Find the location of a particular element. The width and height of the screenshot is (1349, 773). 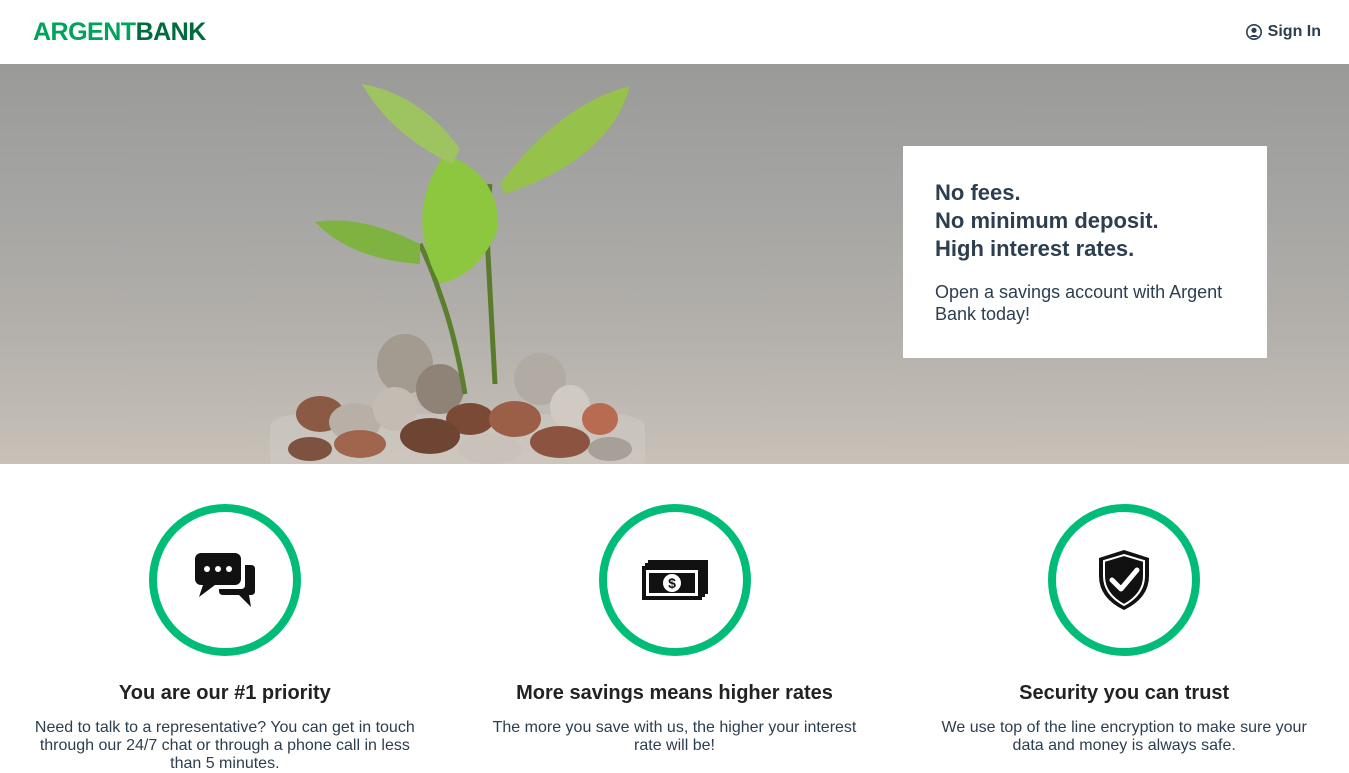

logo-text-argent: ARGENT is located at coordinates (84, 31).